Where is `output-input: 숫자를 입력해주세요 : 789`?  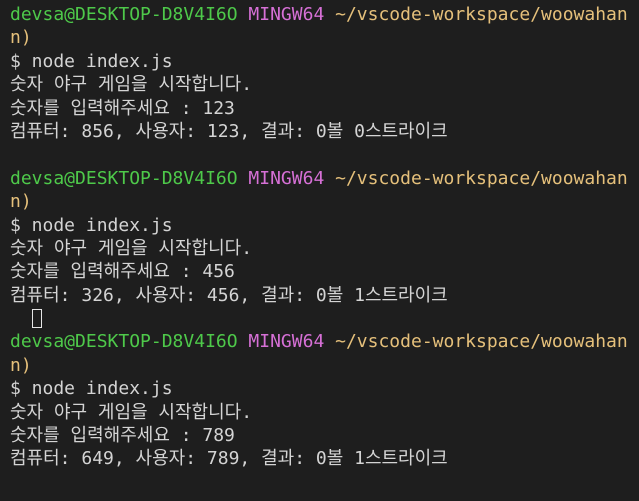
output-input: 숫자를 입력해주세요 : 789 is located at coordinates (122, 436).